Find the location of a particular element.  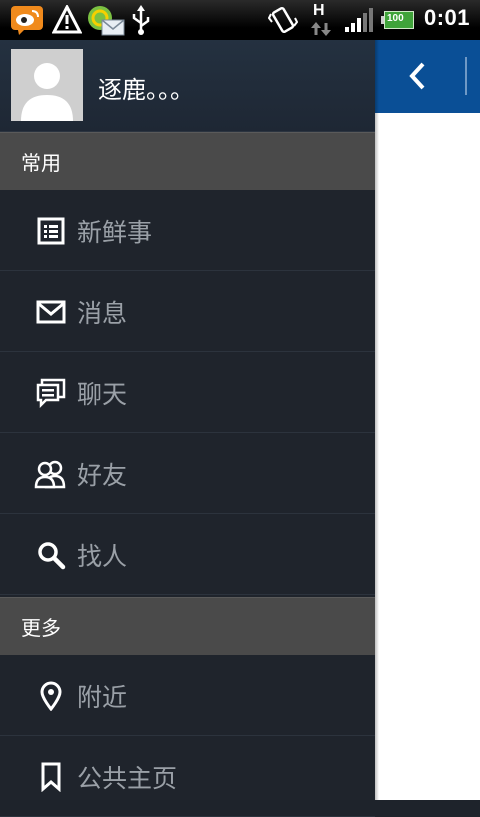

network-h-icon: H is located at coordinates (321, 19).